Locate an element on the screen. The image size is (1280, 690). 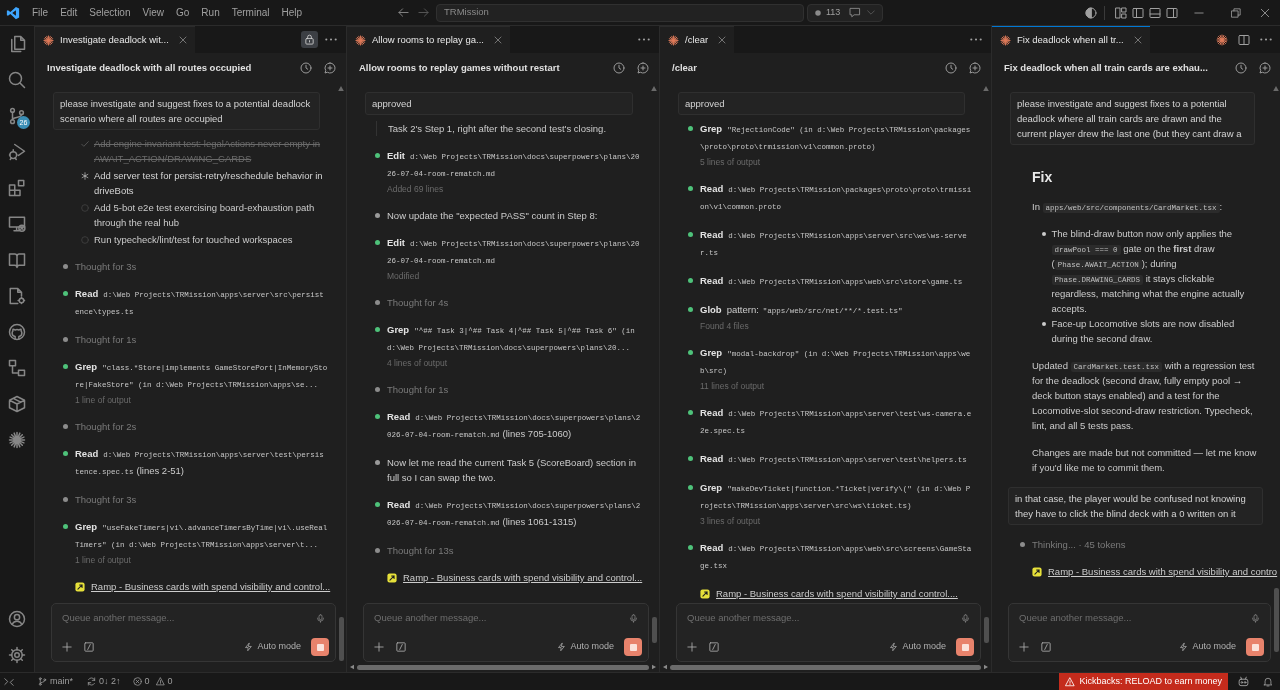
menu-item: Go is located at coordinates (183, 12).